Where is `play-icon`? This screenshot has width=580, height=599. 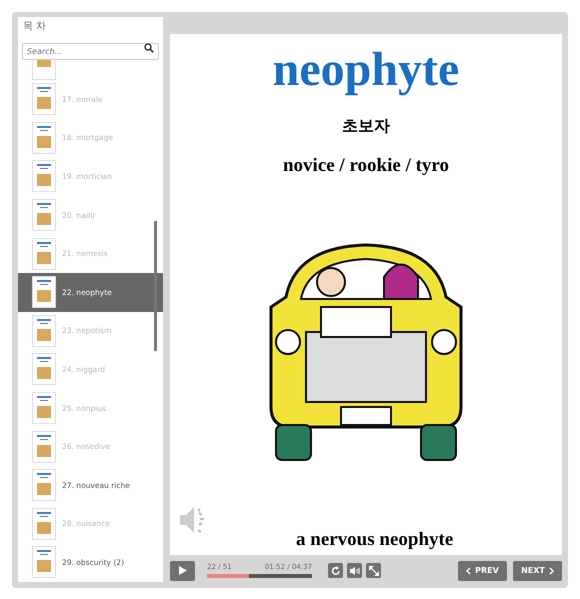 play-icon is located at coordinates (182, 570).